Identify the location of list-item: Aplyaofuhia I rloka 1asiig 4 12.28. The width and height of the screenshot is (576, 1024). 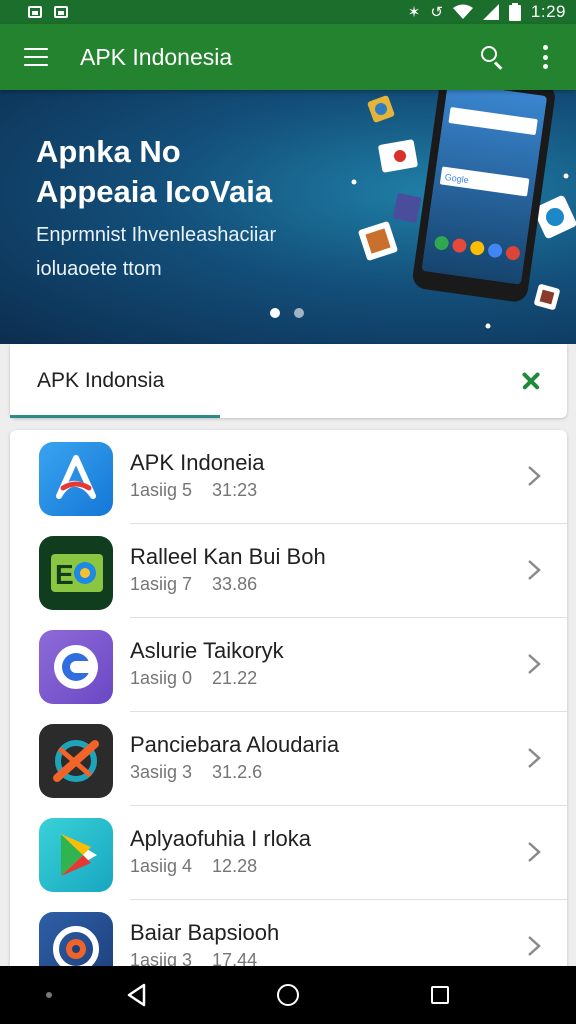
(288, 853).